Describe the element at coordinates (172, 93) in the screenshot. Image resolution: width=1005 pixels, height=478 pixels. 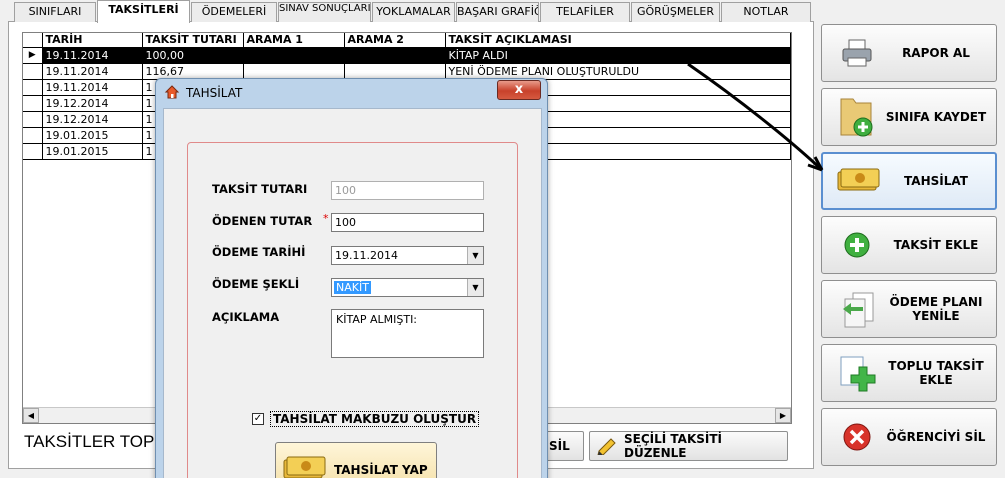
I see `home-icon` at that location.